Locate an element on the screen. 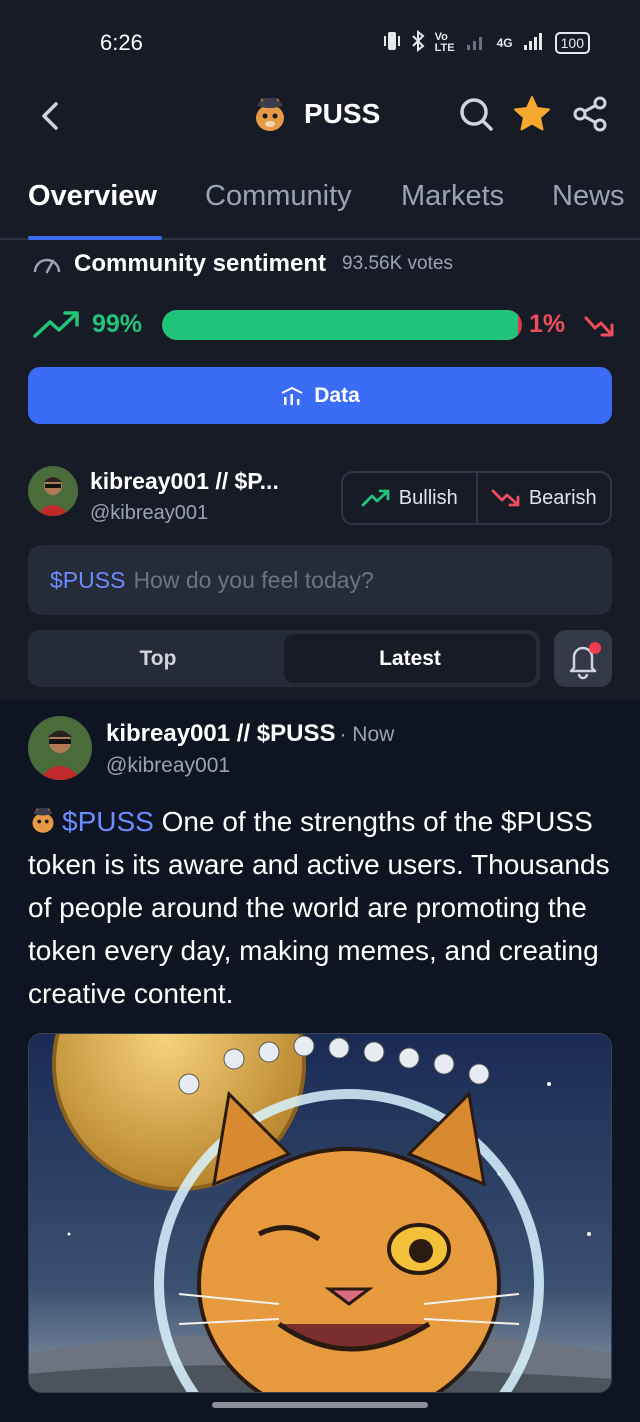  back-button is located at coordinates (51, 116).